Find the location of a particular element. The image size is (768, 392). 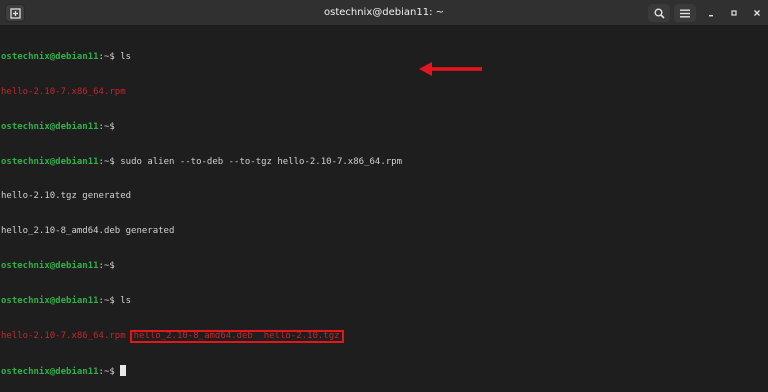

output-text: hello_2.10-8_amd64.deb generated is located at coordinates (88, 231).